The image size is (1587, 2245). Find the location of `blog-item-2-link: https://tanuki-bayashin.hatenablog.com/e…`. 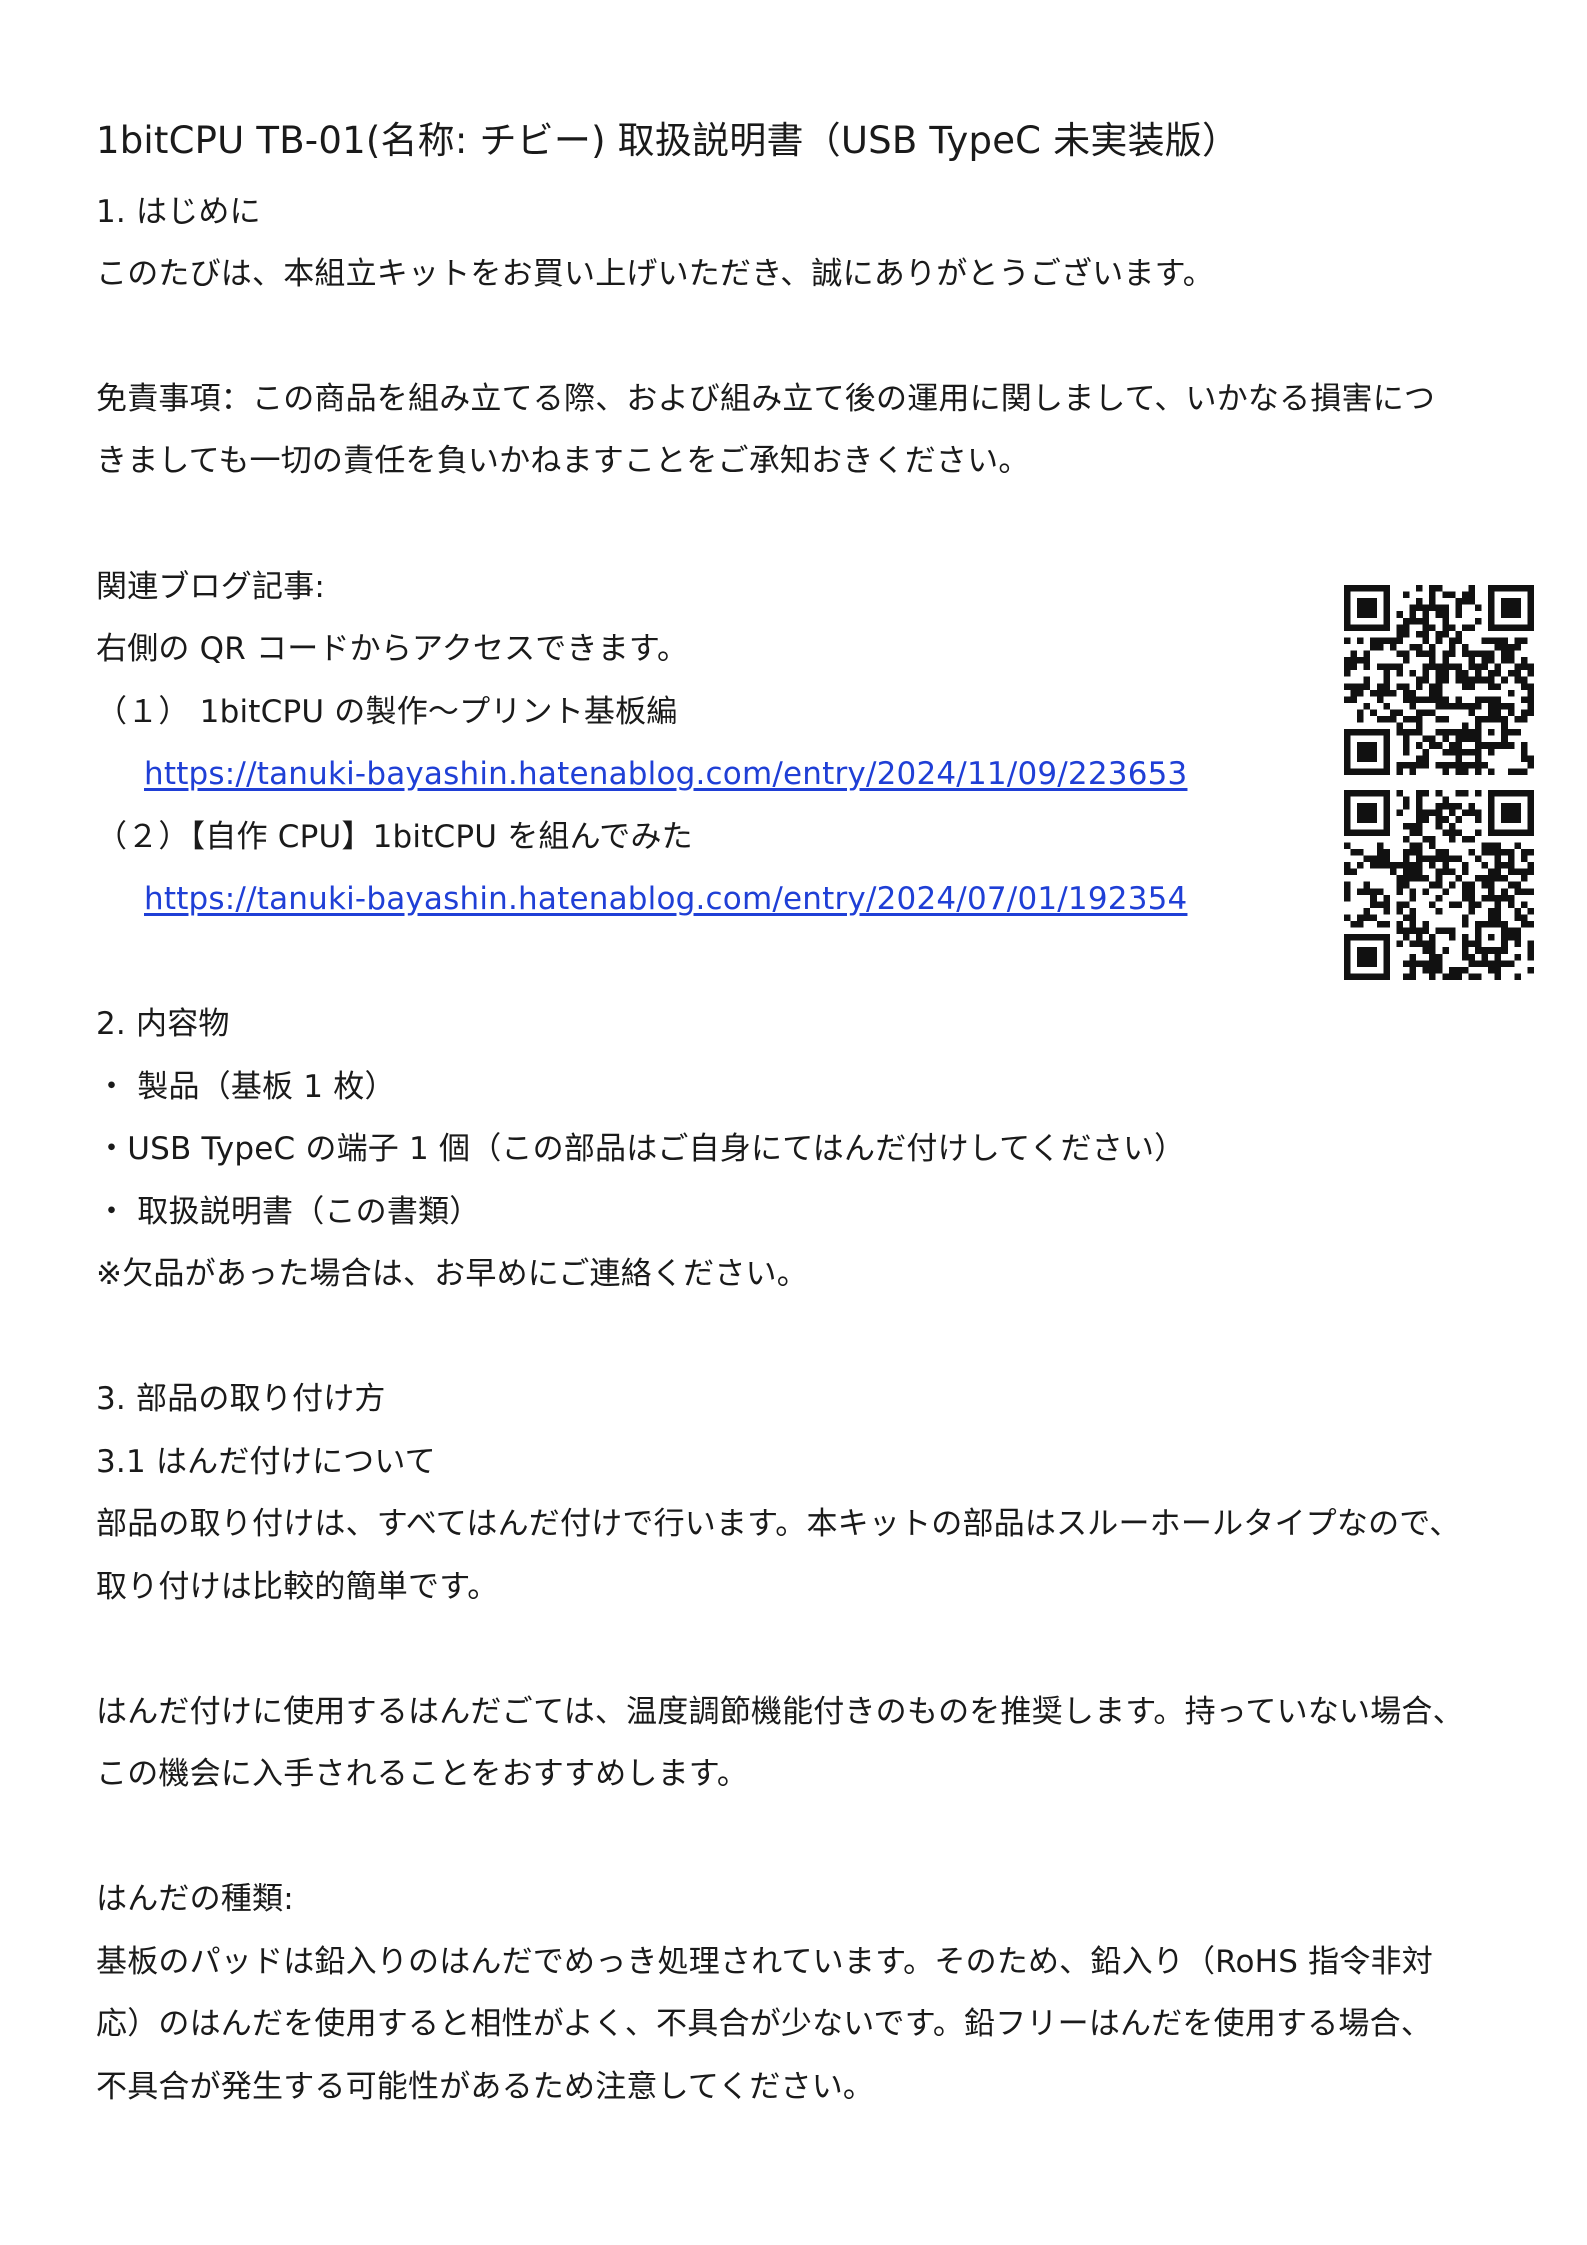

blog-item-2-link: https://tanuki-bayashin.hatenablog.com/e… is located at coordinates (665, 899).